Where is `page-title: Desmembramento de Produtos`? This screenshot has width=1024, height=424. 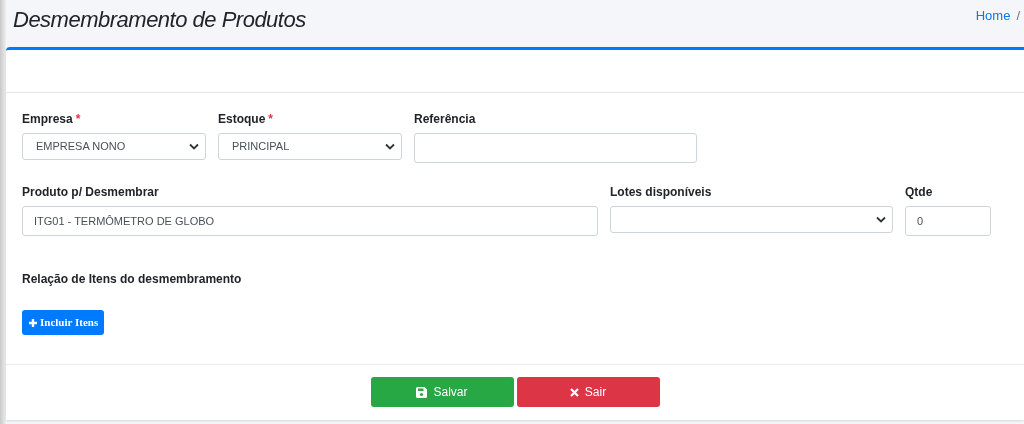
page-title: Desmembramento de Produtos is located at coordinates (159, 20).